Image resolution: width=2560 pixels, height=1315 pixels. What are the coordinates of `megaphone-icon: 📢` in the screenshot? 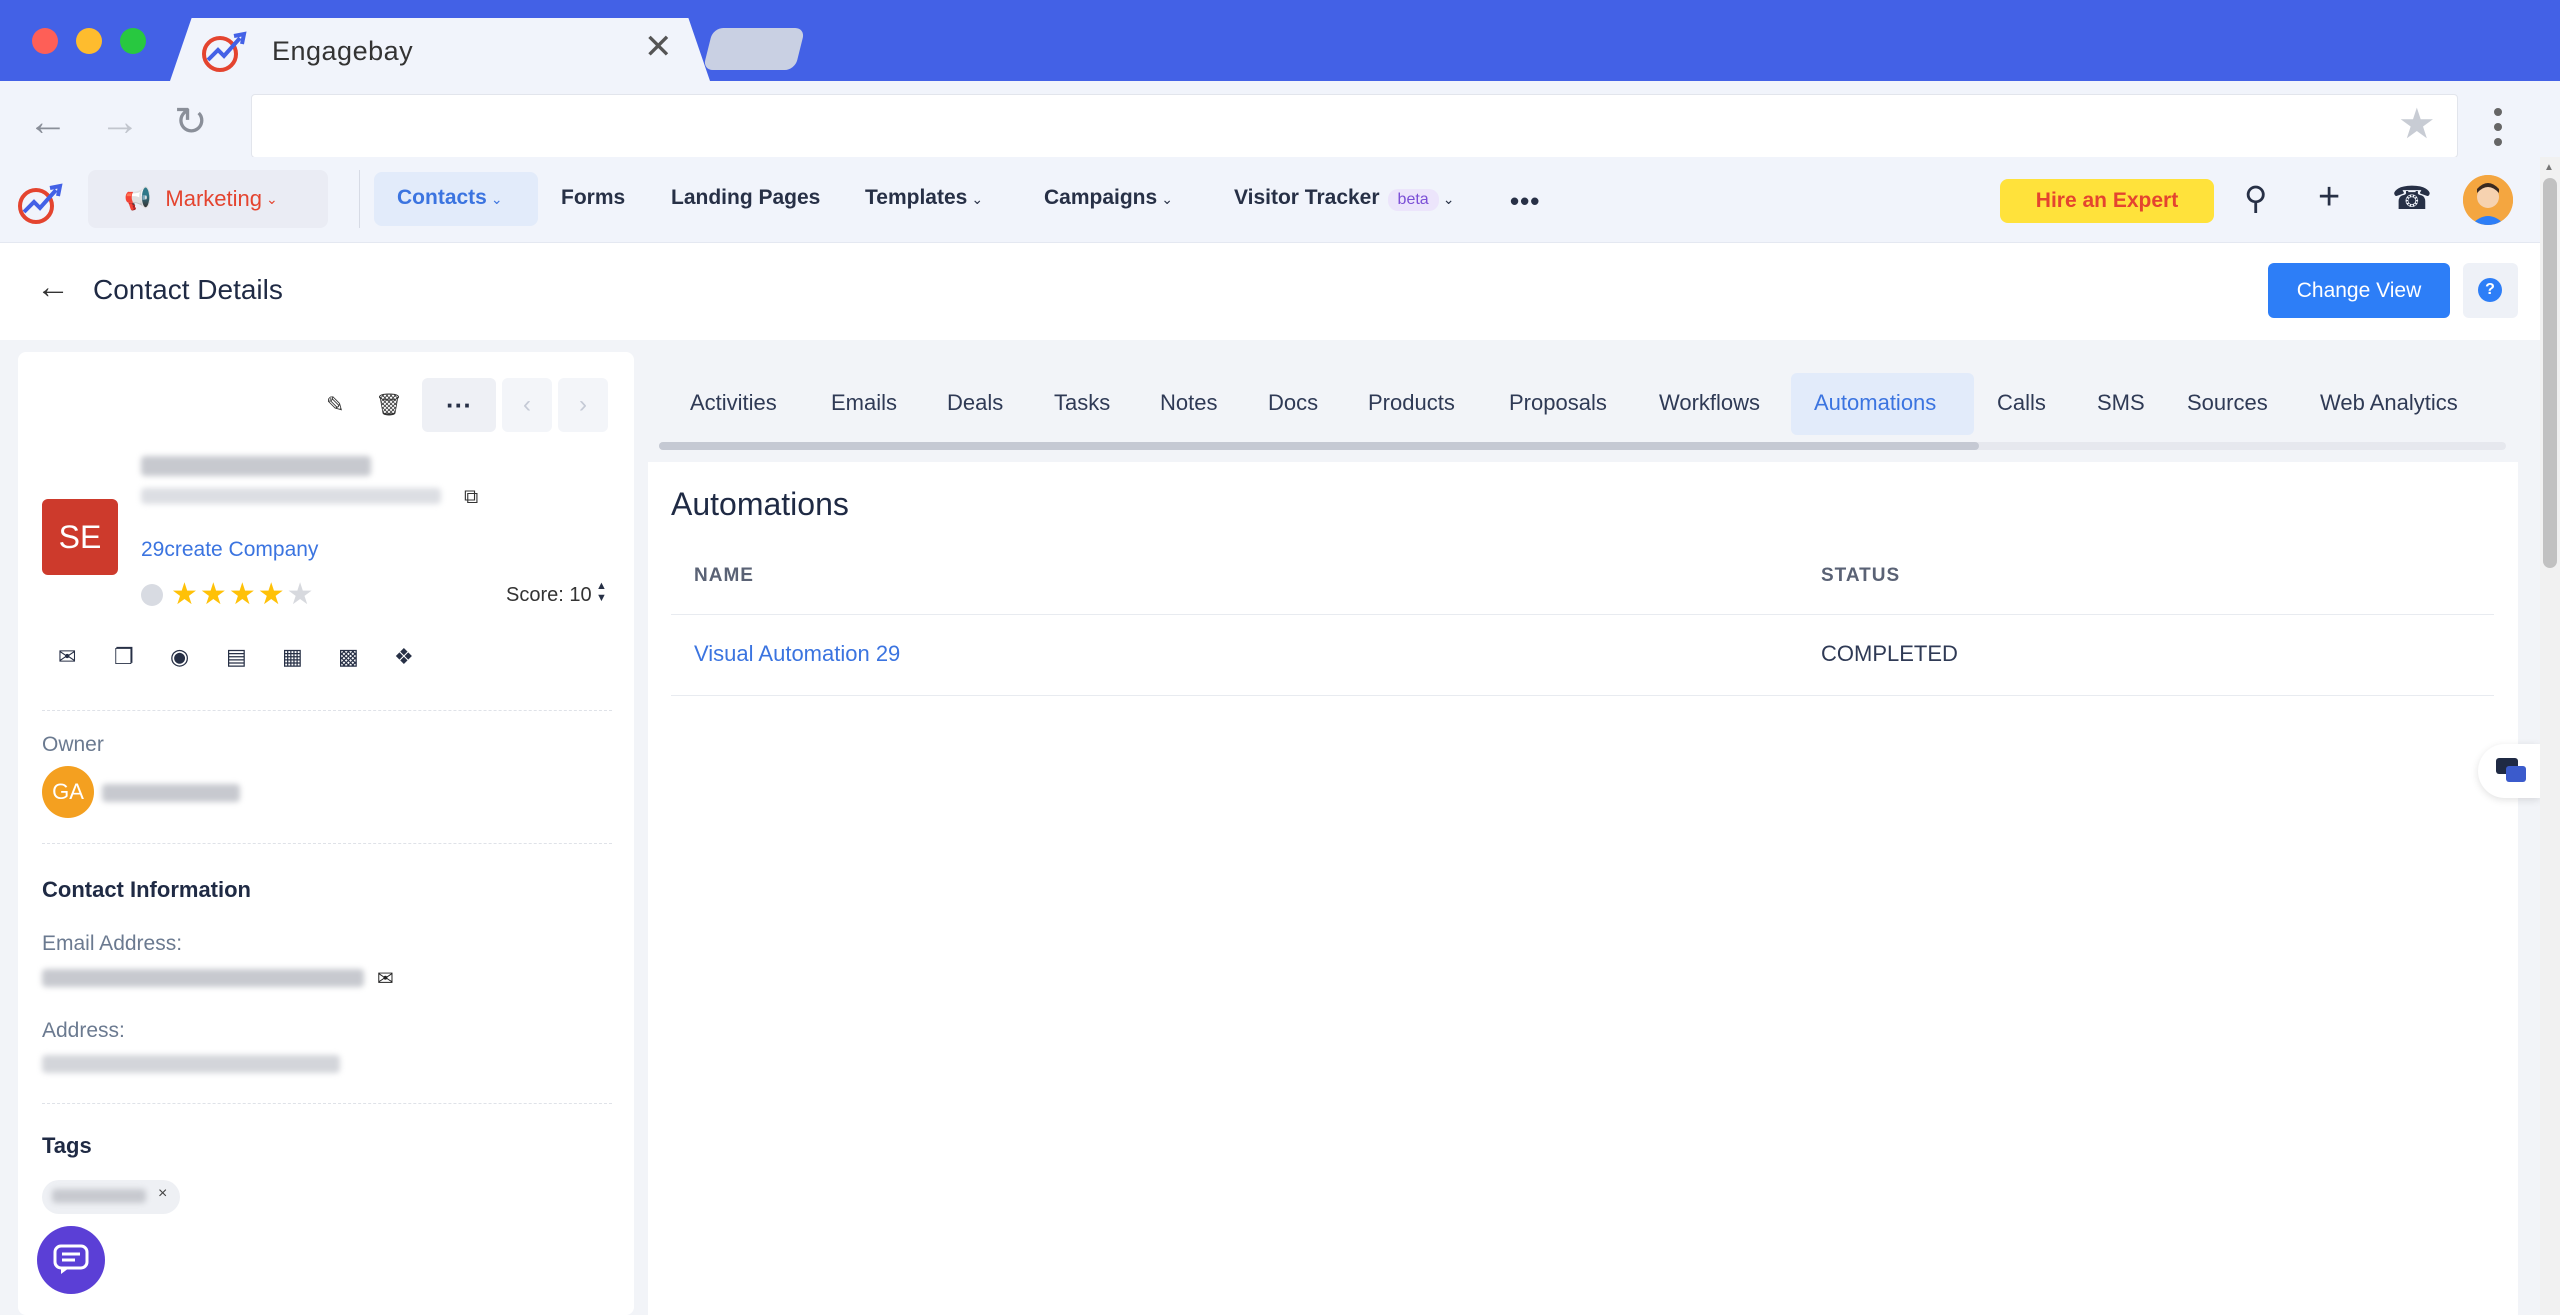 It's located at (138, 198).